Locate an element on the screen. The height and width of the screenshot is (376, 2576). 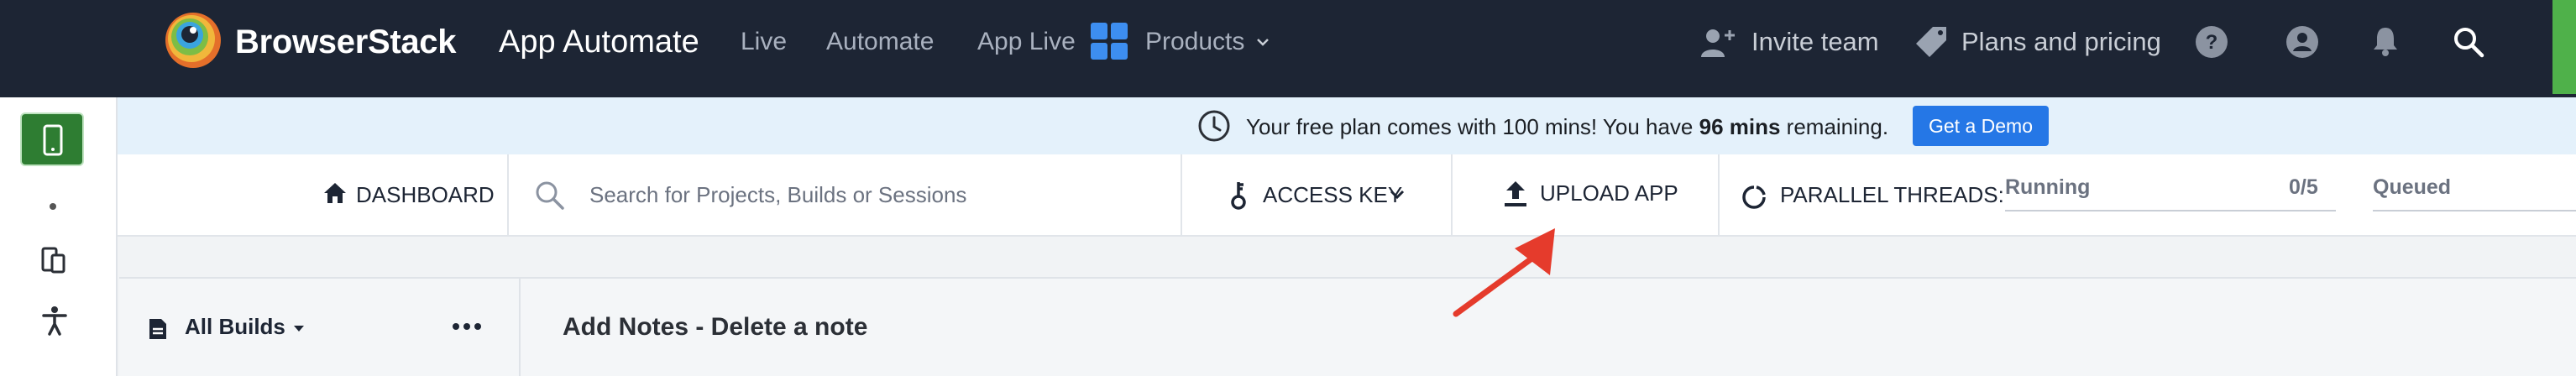
nav-link-live: Live is located at coordinates (764, 42).